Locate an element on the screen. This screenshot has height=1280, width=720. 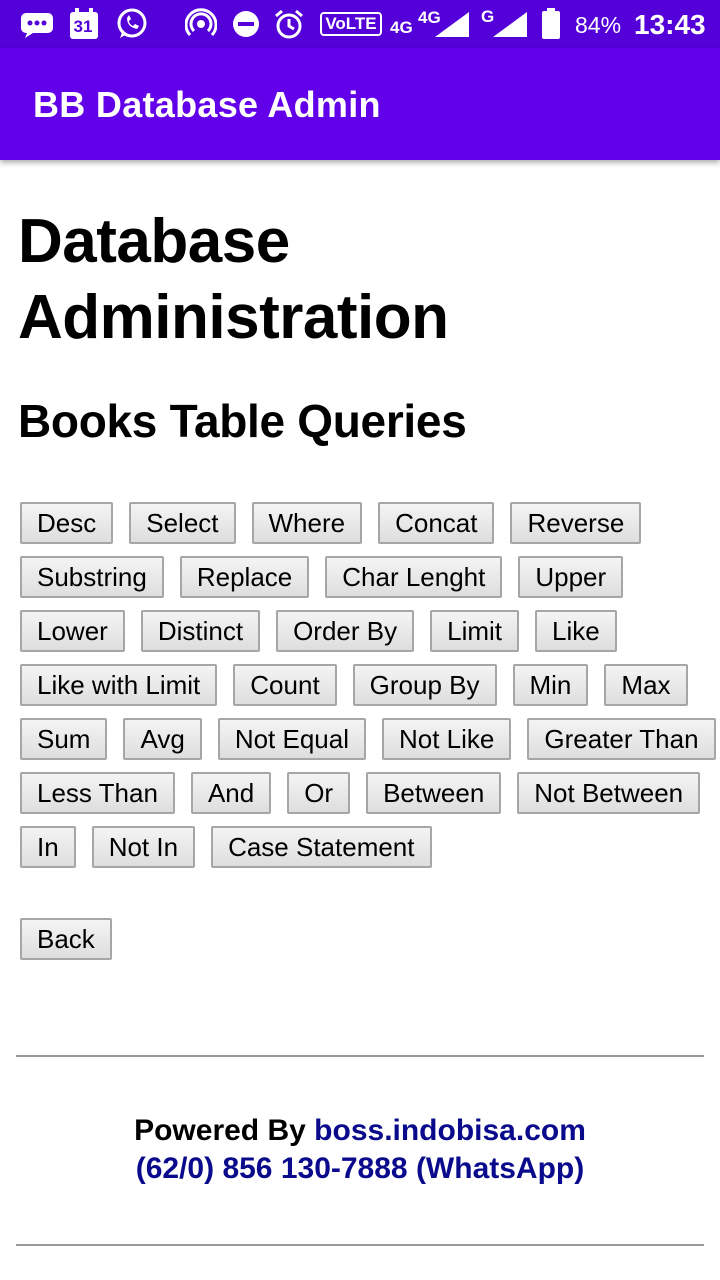
powered-by-label: Powered By is located at coordinates (220, 1130).